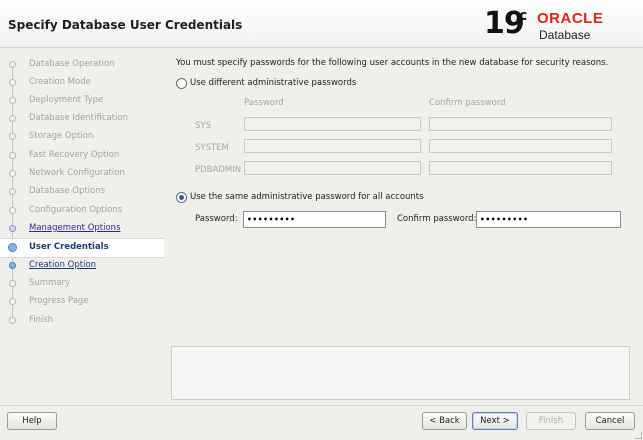 The width and height of the screenshot is (643, 440). Describe the element at coordinates (50, 283) in the screenshot. I see `step-label: Summary` at that location.